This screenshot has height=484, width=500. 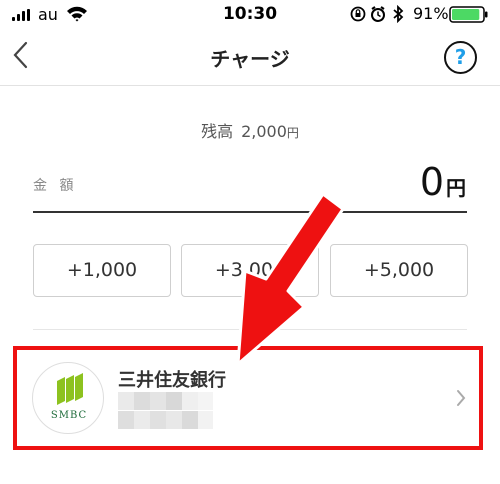 I want to click on balance-display: 残高 2,000円, so click(x=250, y=130).